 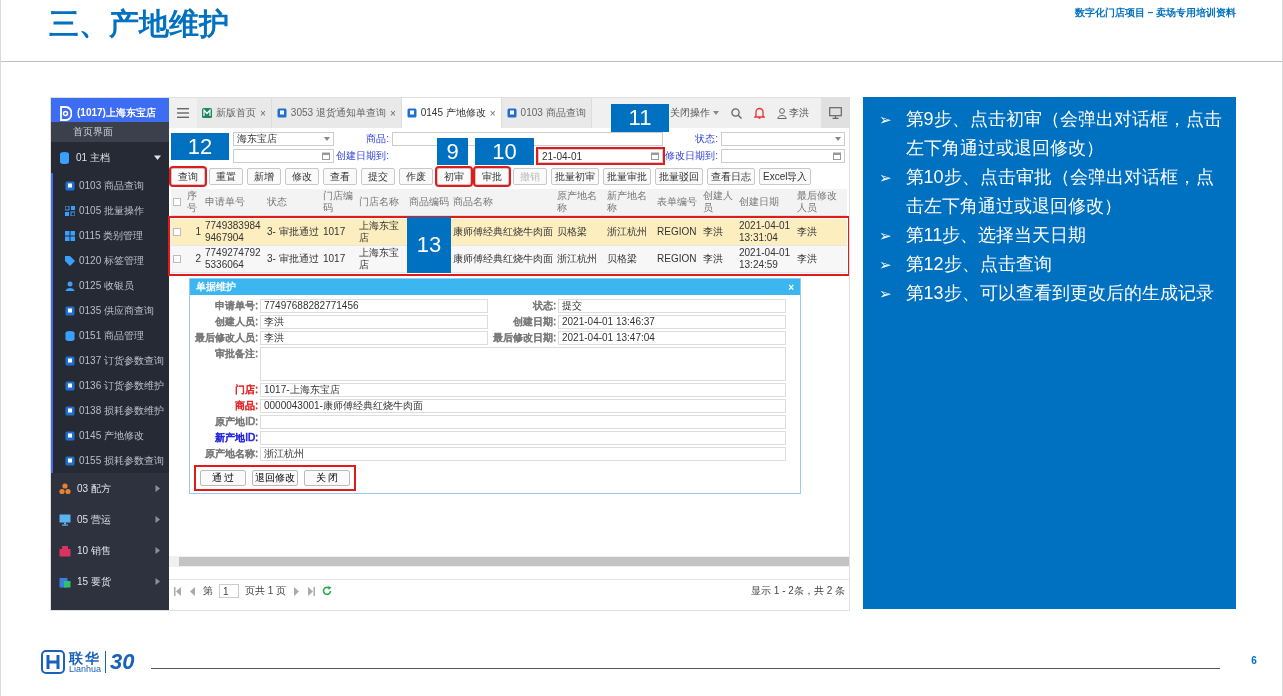 What do you see at coordinates (111, 185) in the screenshot?
I see `sidebar-item: 0103 商品查询` at bounding box center [111, 185].